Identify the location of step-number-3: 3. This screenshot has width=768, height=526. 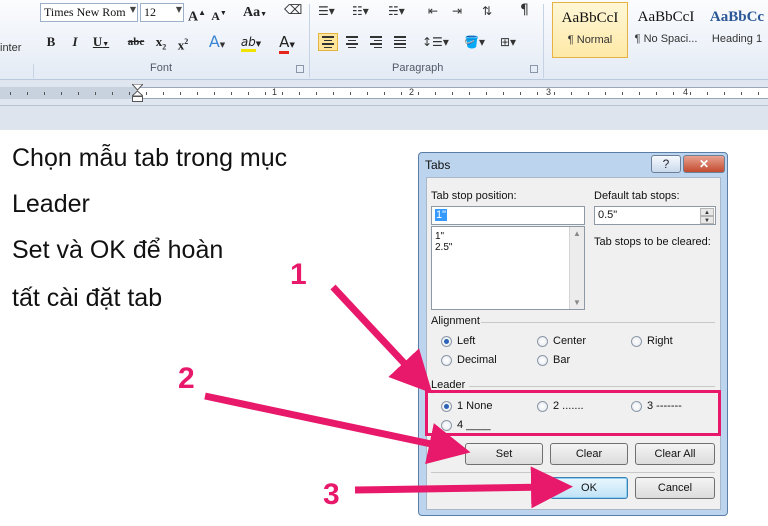
(331, 494).